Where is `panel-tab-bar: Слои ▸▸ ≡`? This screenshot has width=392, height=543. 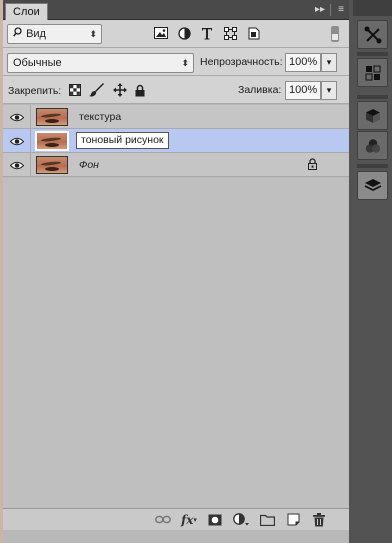 panel-tab-bar: Слои ▸▸ ≡ is located at coordinates (176, 10).